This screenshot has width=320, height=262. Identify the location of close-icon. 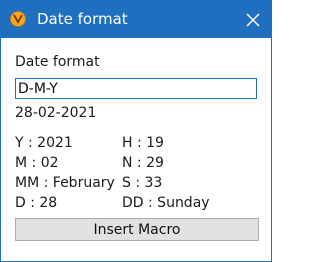
(253, 20).